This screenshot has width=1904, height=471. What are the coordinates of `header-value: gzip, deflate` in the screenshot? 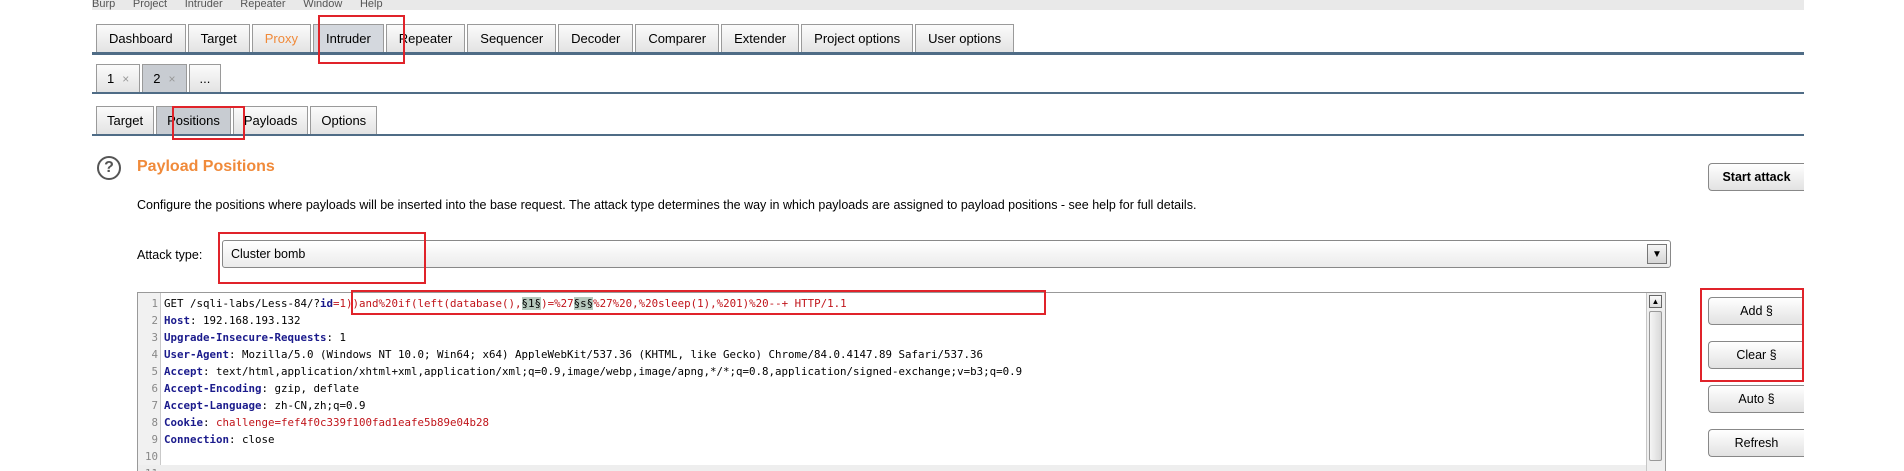 It's located at (317, 388).